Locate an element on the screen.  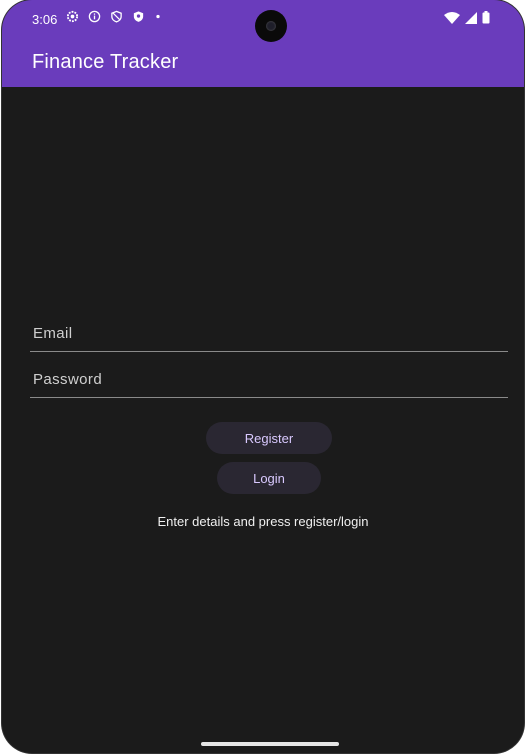
email-field-container is located at coordinates (269, 333).